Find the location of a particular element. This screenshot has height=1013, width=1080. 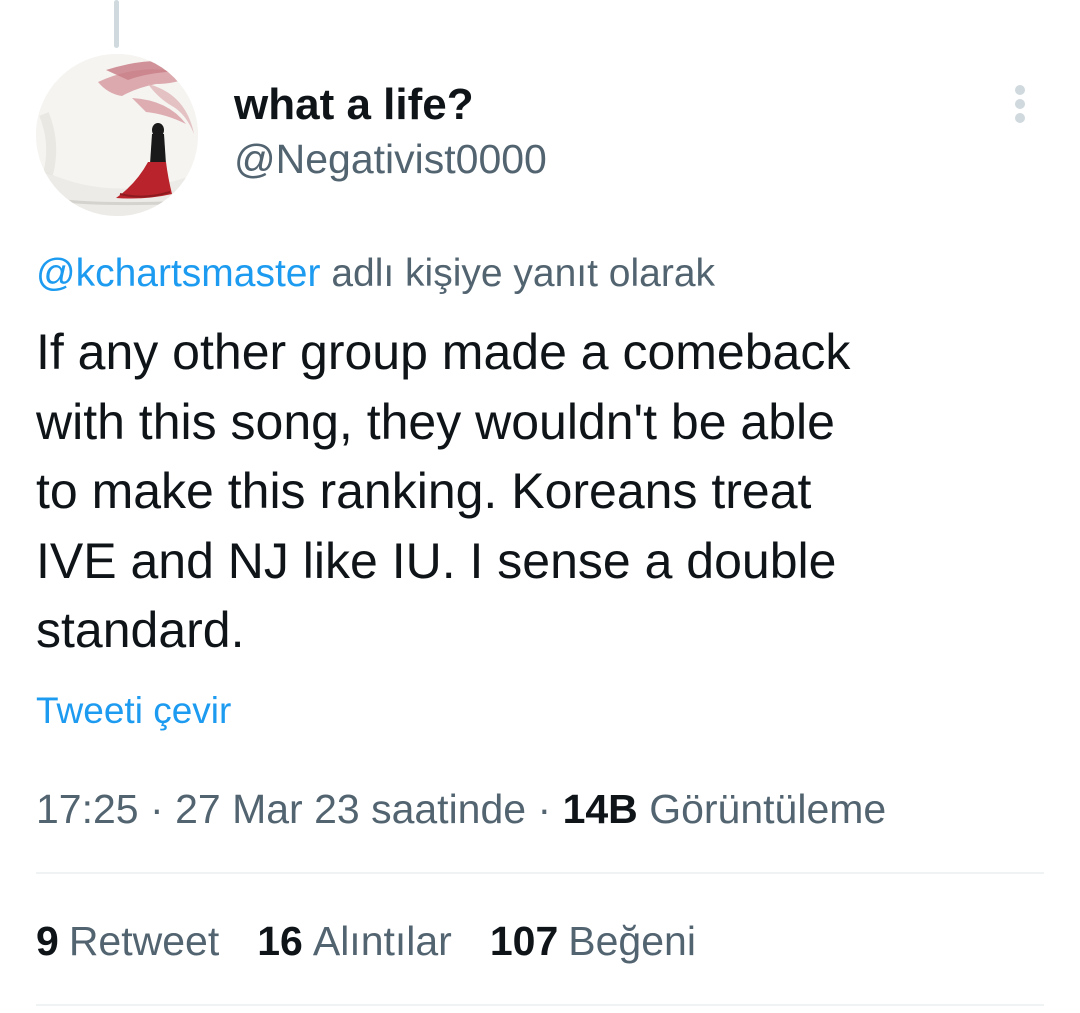

views-label: Görüntüleme is located at coordinates (768, 809).